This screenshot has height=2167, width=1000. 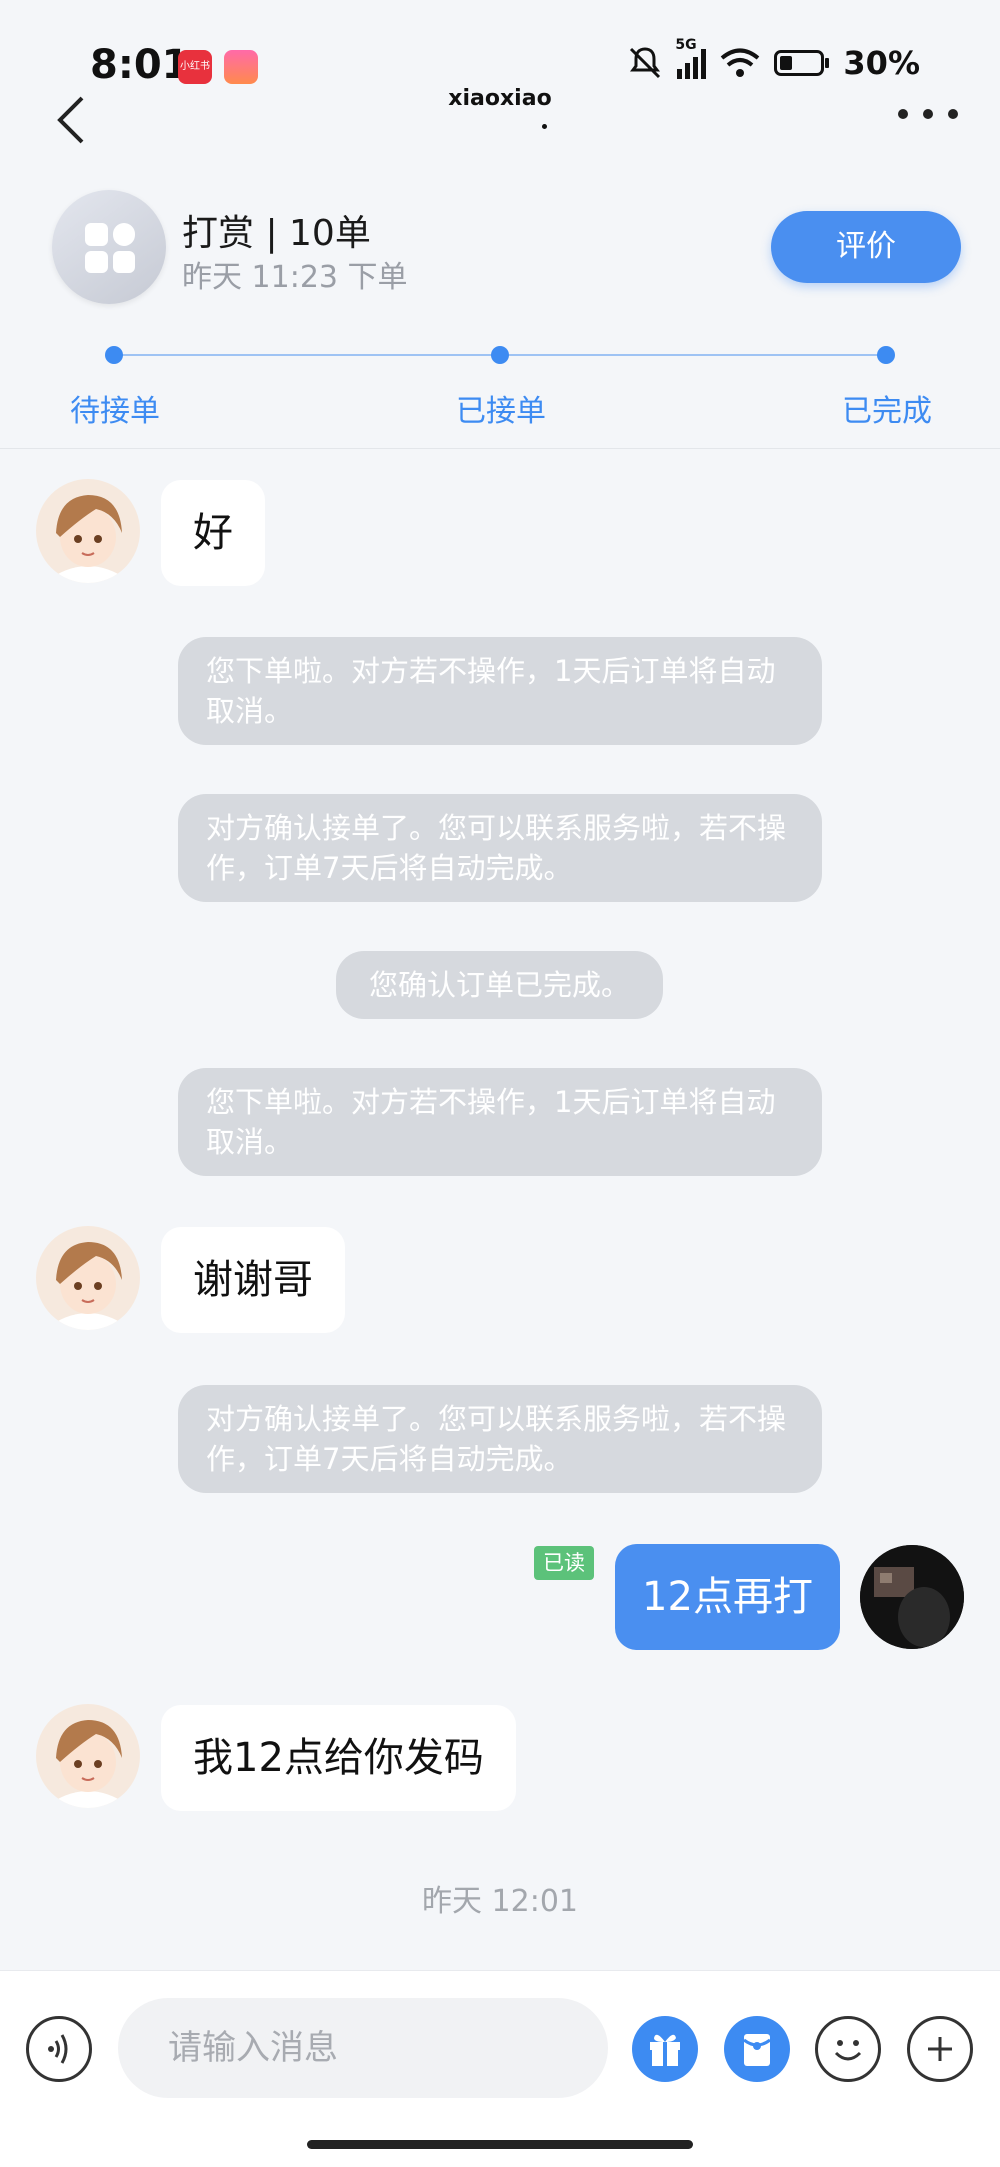 What do you see at coordinates (940, 2049) in the screenshot?
I see `plus-icon` at bounding box center [940, 2049].